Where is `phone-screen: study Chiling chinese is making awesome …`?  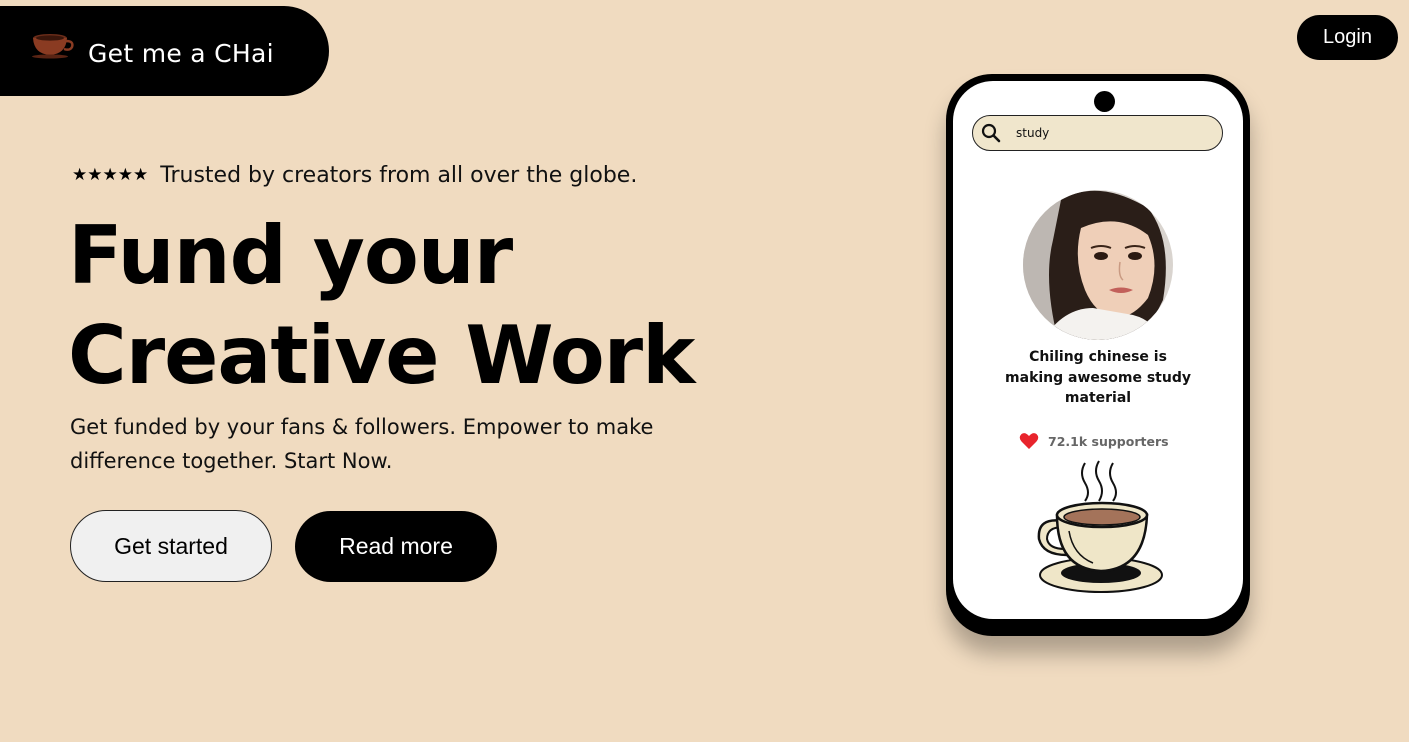
phone-screen: study Chiling chinese is making awesome … is located at coordinates (1098, 350).